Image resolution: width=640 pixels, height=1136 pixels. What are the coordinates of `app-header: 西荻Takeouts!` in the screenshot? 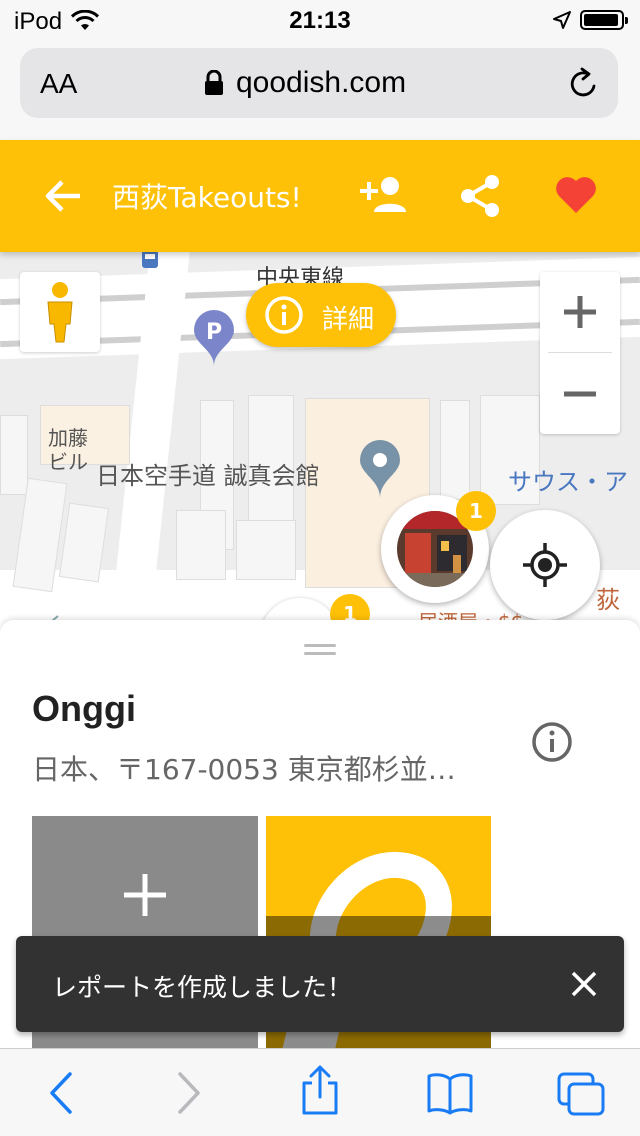 It's located at (320, 196).